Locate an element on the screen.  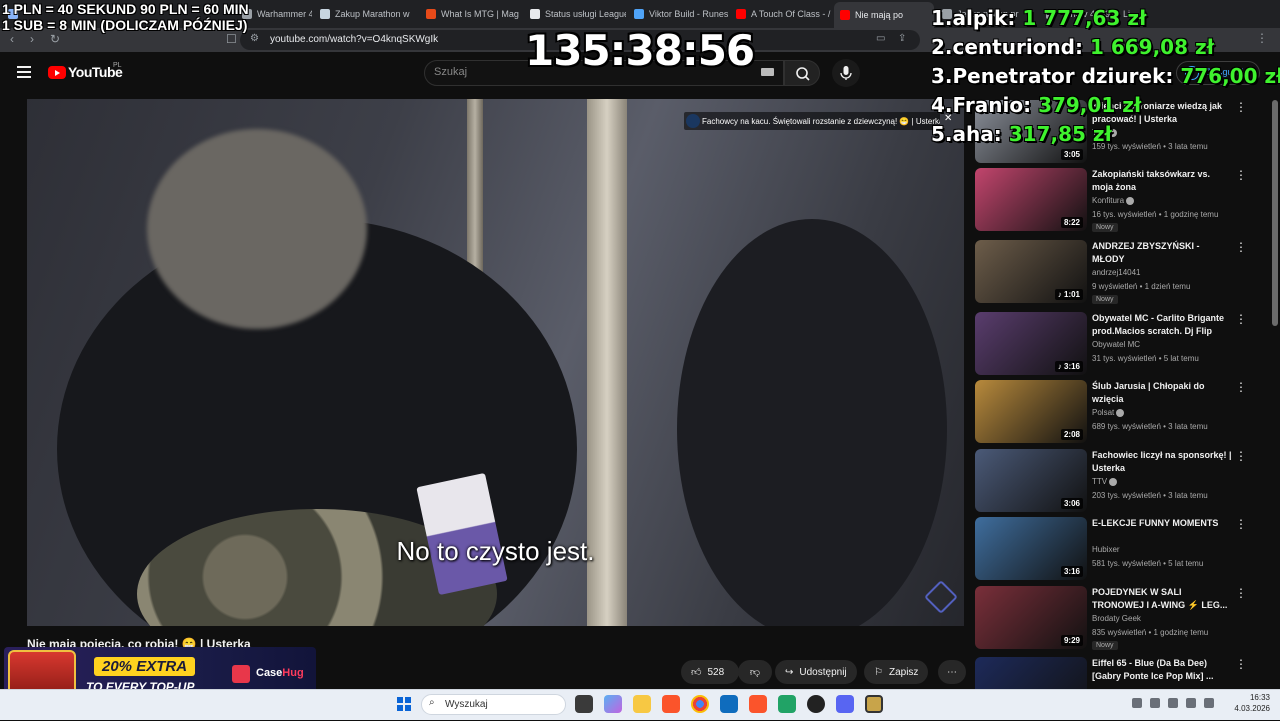
browser-tab: A Touch Of Class - / is located at coordinates (781, 14).